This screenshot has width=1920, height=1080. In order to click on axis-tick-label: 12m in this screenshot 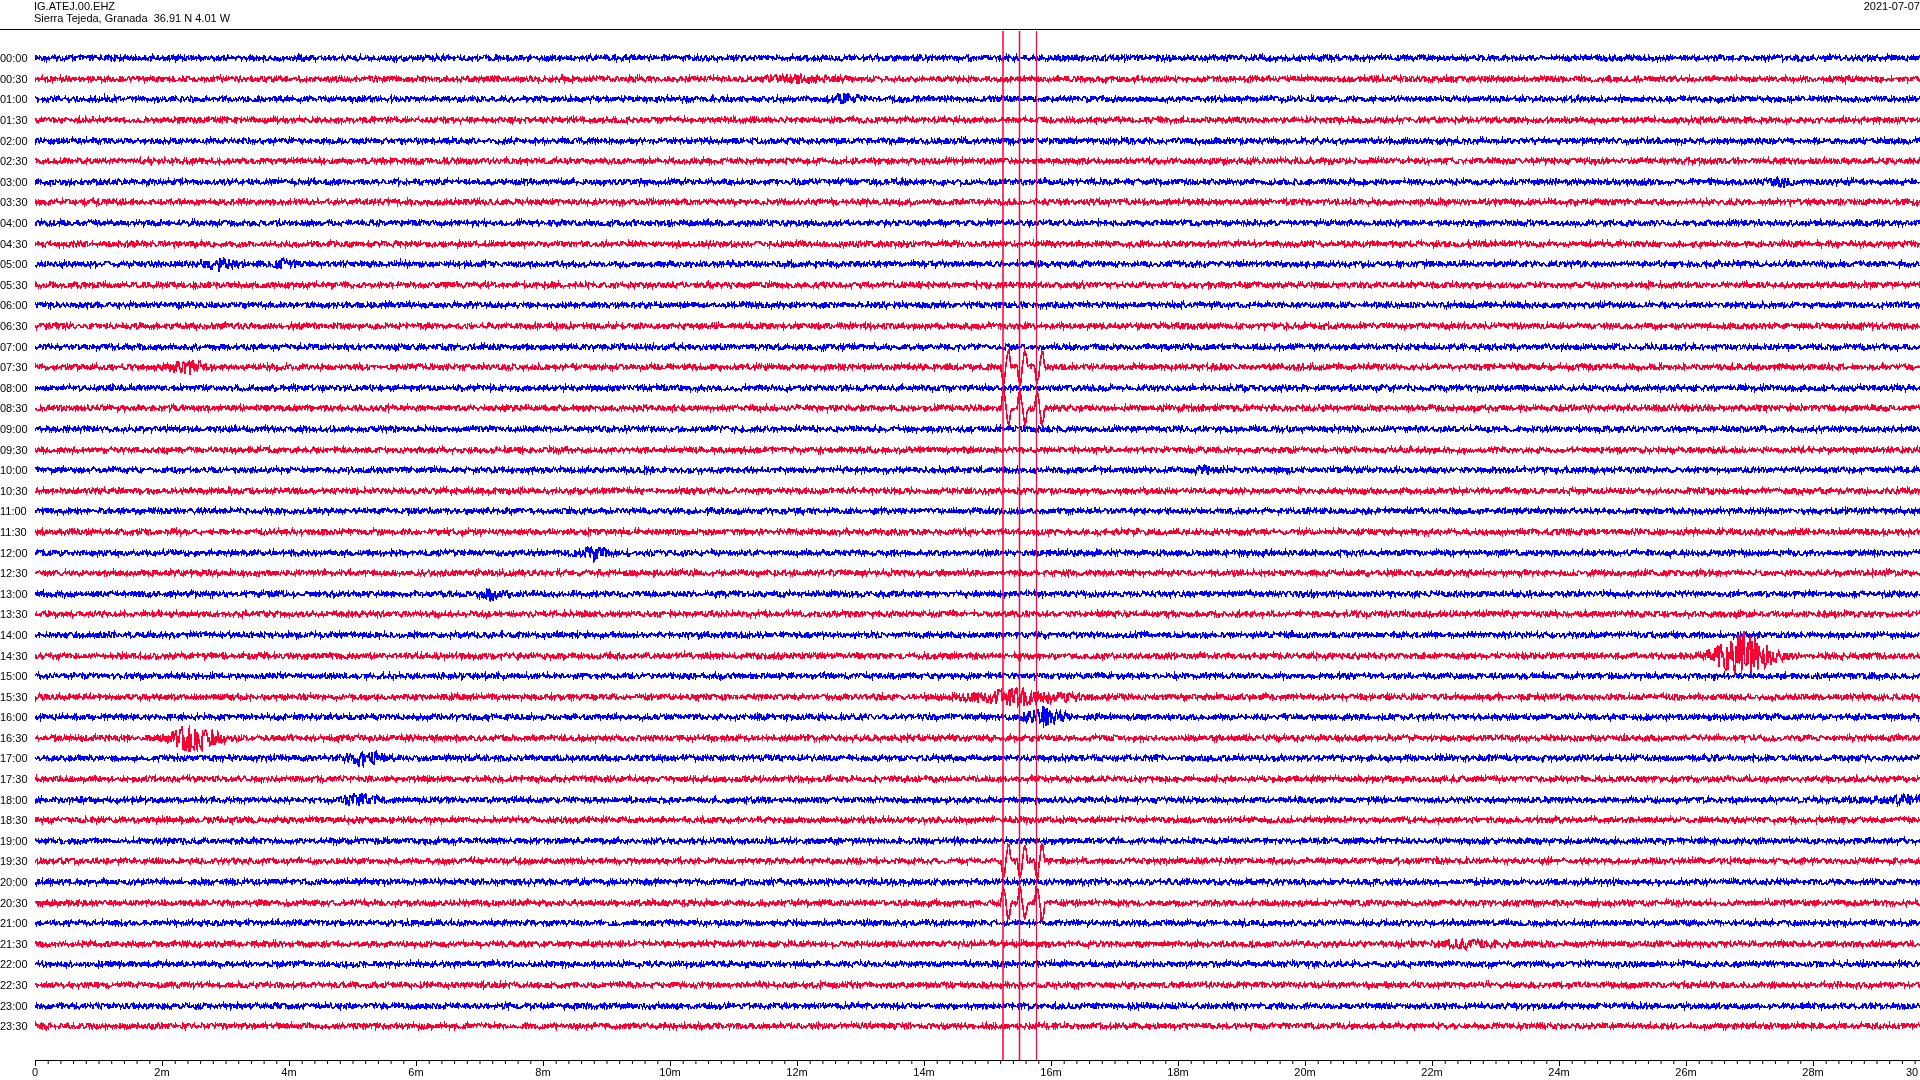, I will do `click(797, 1072)`.